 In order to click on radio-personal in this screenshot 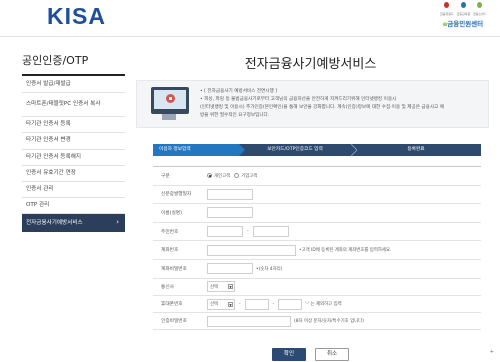, I will do `click(209, 176)`.